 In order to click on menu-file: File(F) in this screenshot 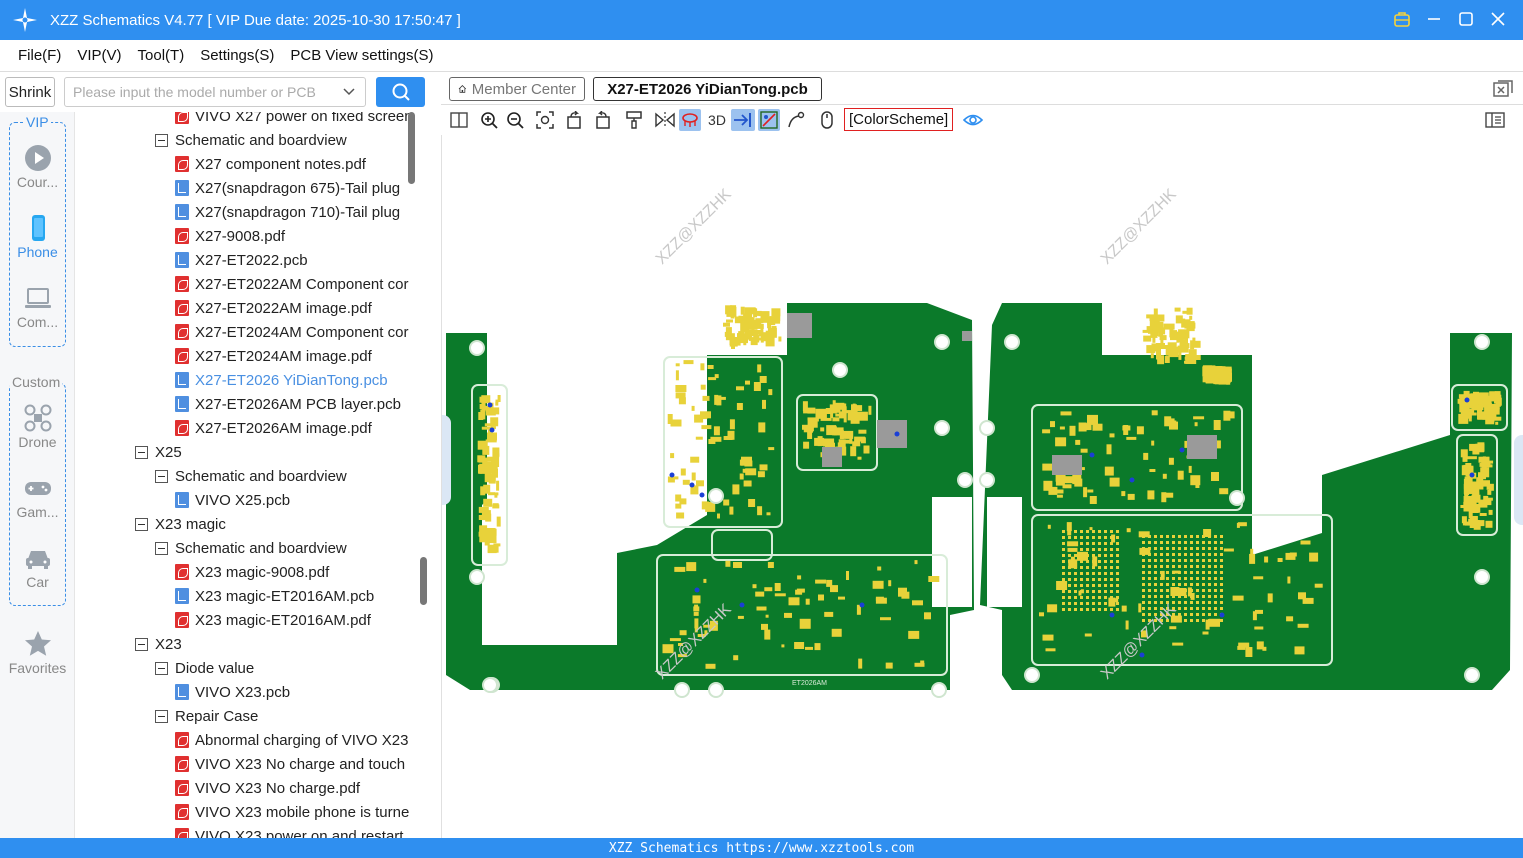, I will do `click(39, 55)`.